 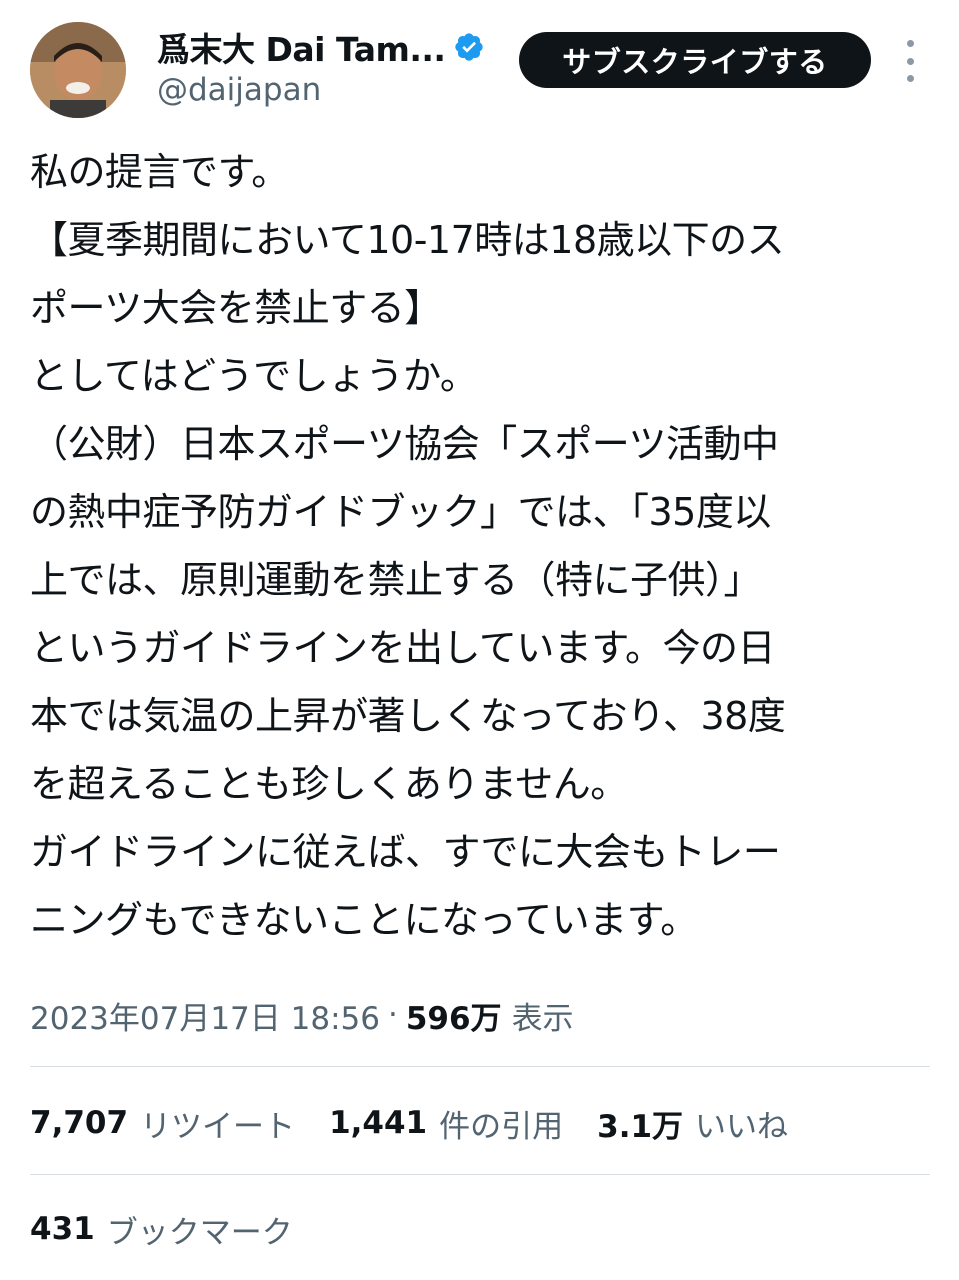 I want to click on tweet-line: （公財）日本スポーツ協会「スポーツ活動中, so click(x=404, y=444).